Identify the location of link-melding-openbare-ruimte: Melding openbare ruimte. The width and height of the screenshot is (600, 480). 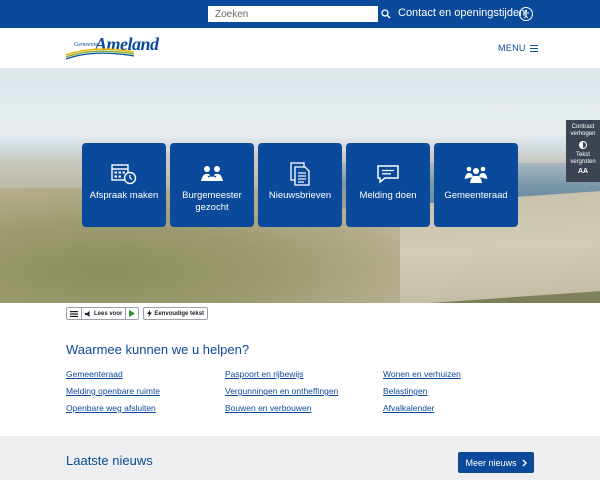
(113, 391).